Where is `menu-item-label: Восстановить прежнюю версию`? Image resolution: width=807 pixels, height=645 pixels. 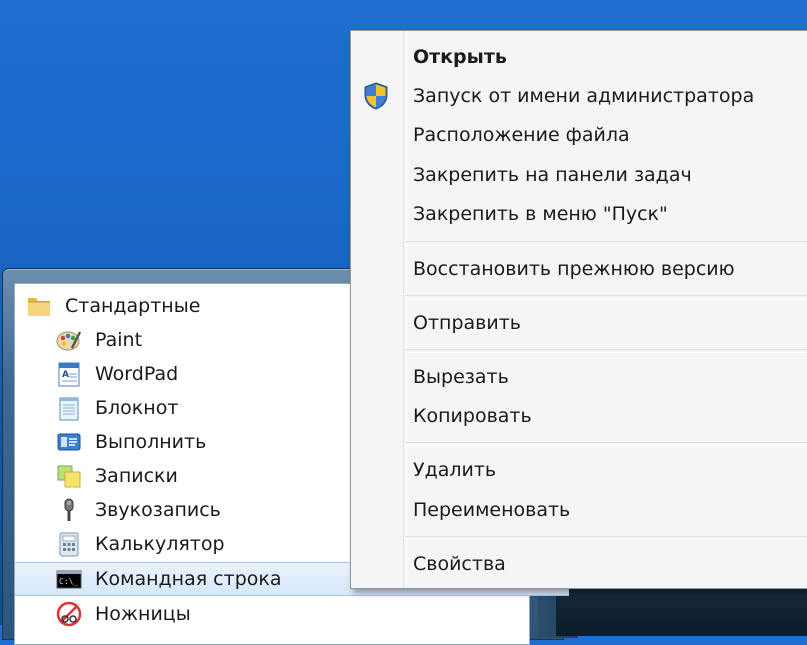
menu-item-label: Восстановить прежнюю версию is located at coordinates (574, 269).